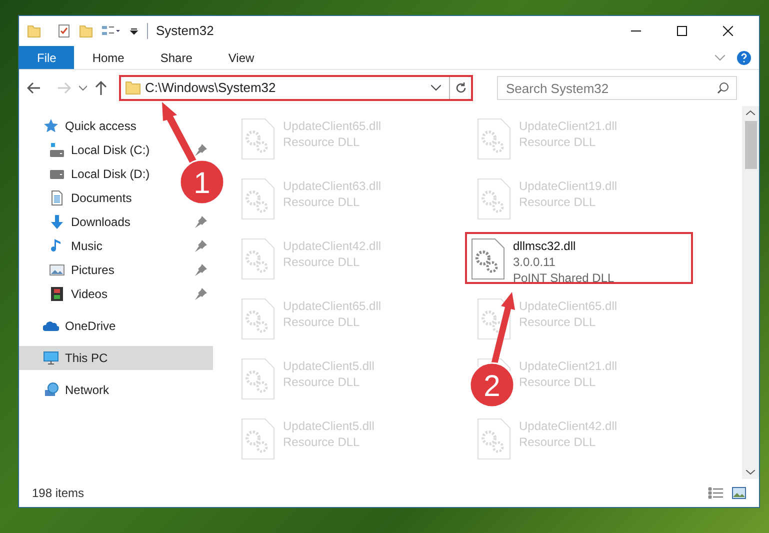 This screenshot has height=533, width=769. Describe the element at coordinates (51, 126) in the screenshot. I see `star-icon` at that location.